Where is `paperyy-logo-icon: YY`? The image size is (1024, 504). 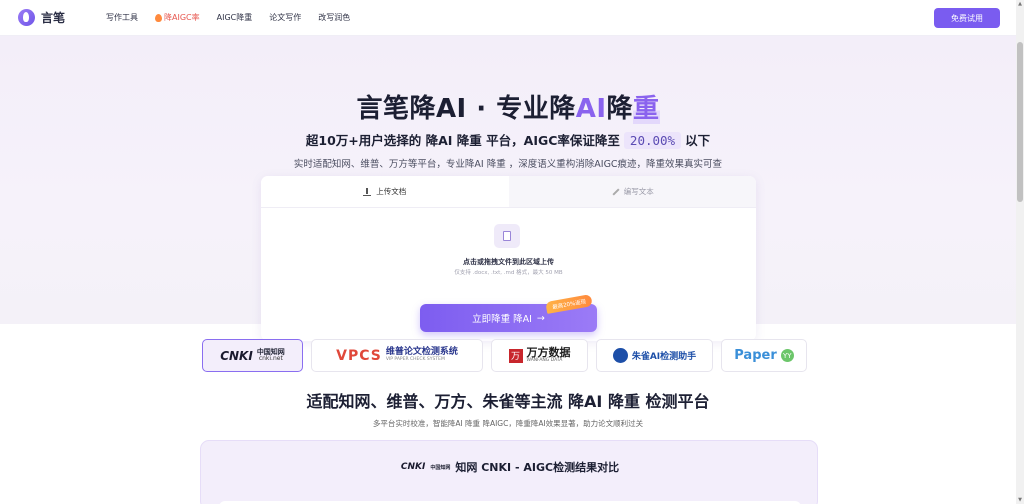 paperyy-logo-icon: YY is located at coordinates (787, 355).